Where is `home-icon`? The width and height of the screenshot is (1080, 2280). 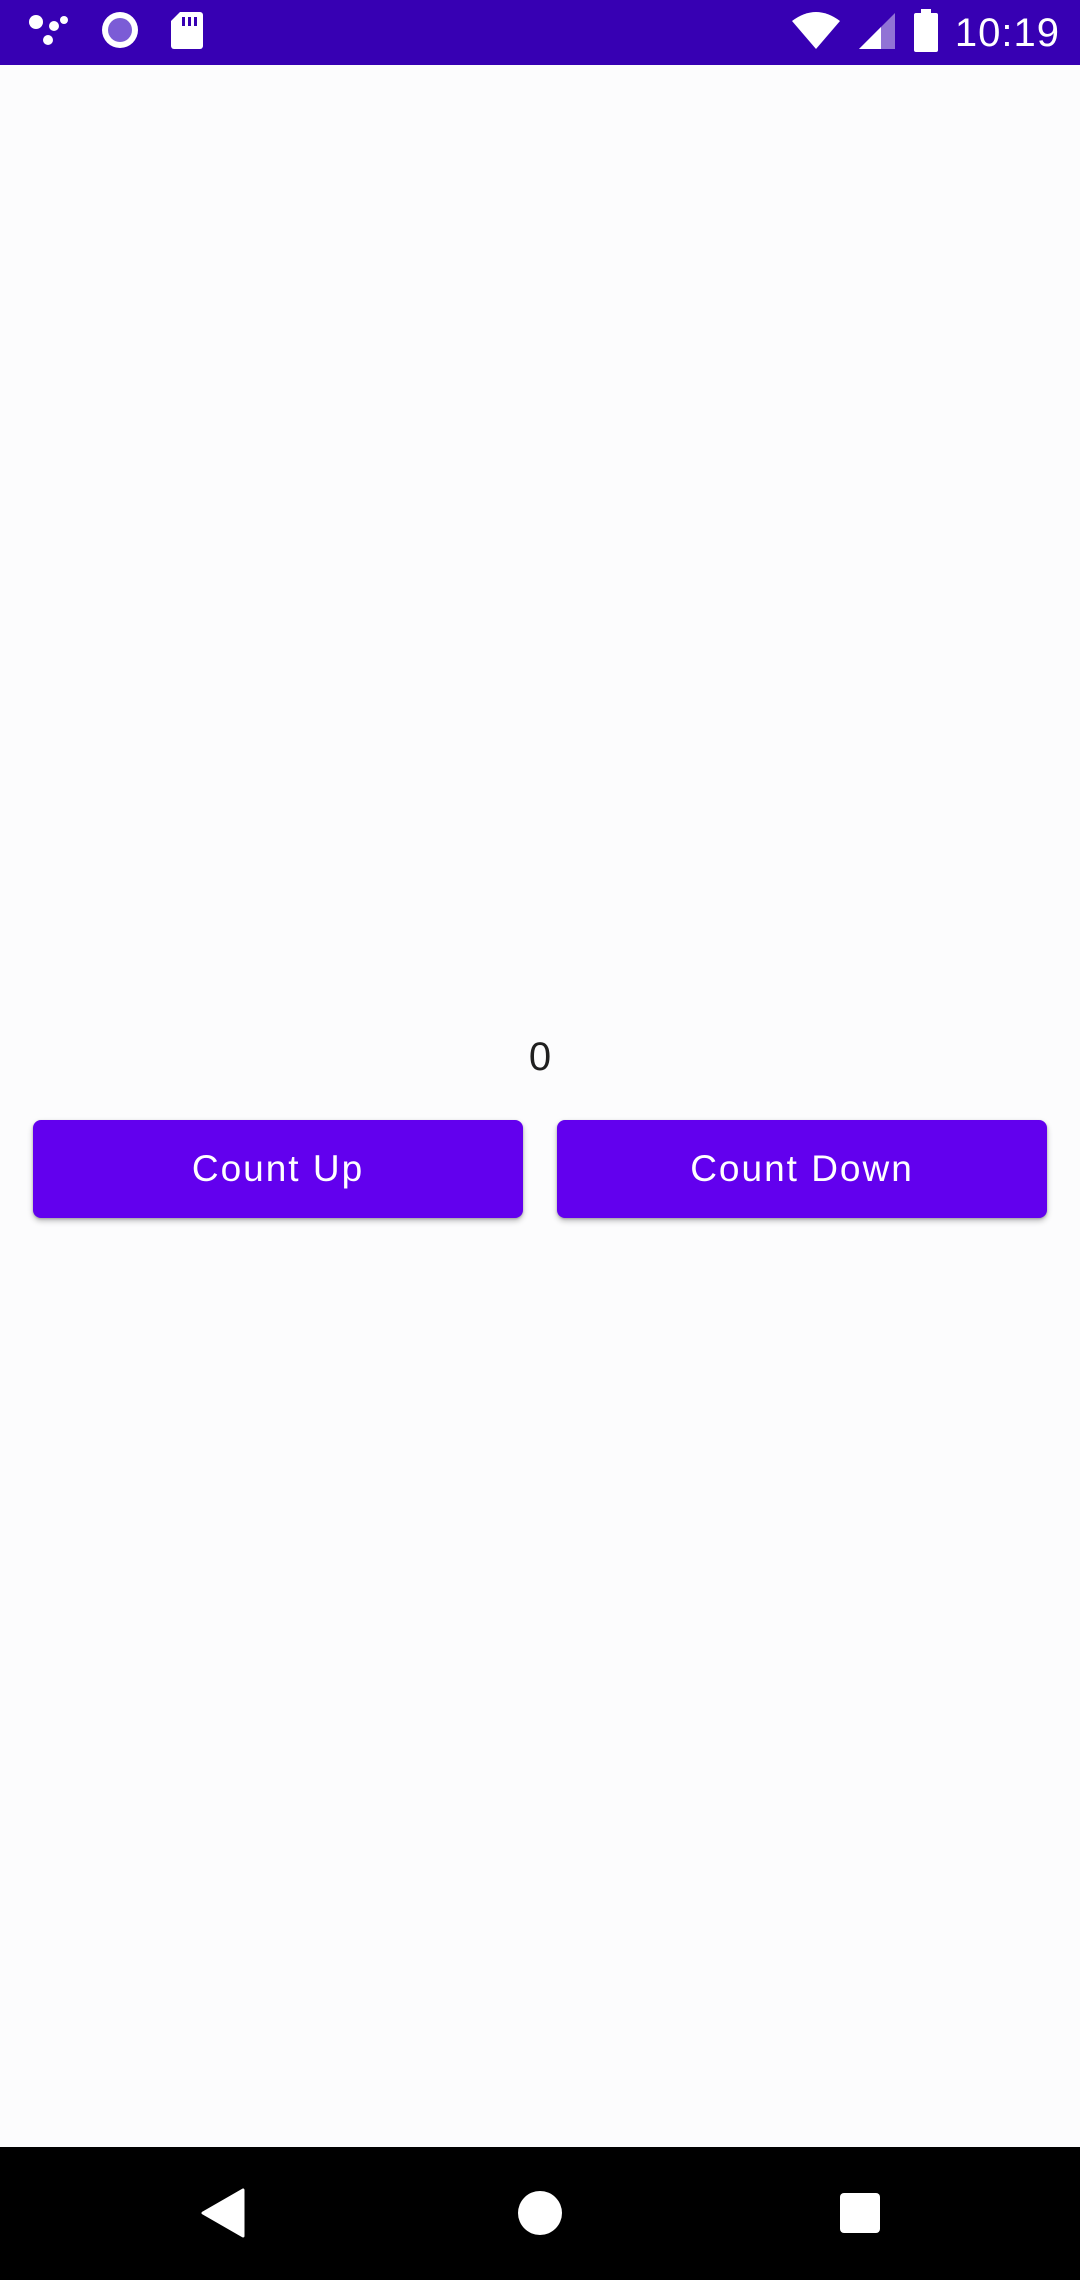
home-icon is located at coordinates (540, 2213).